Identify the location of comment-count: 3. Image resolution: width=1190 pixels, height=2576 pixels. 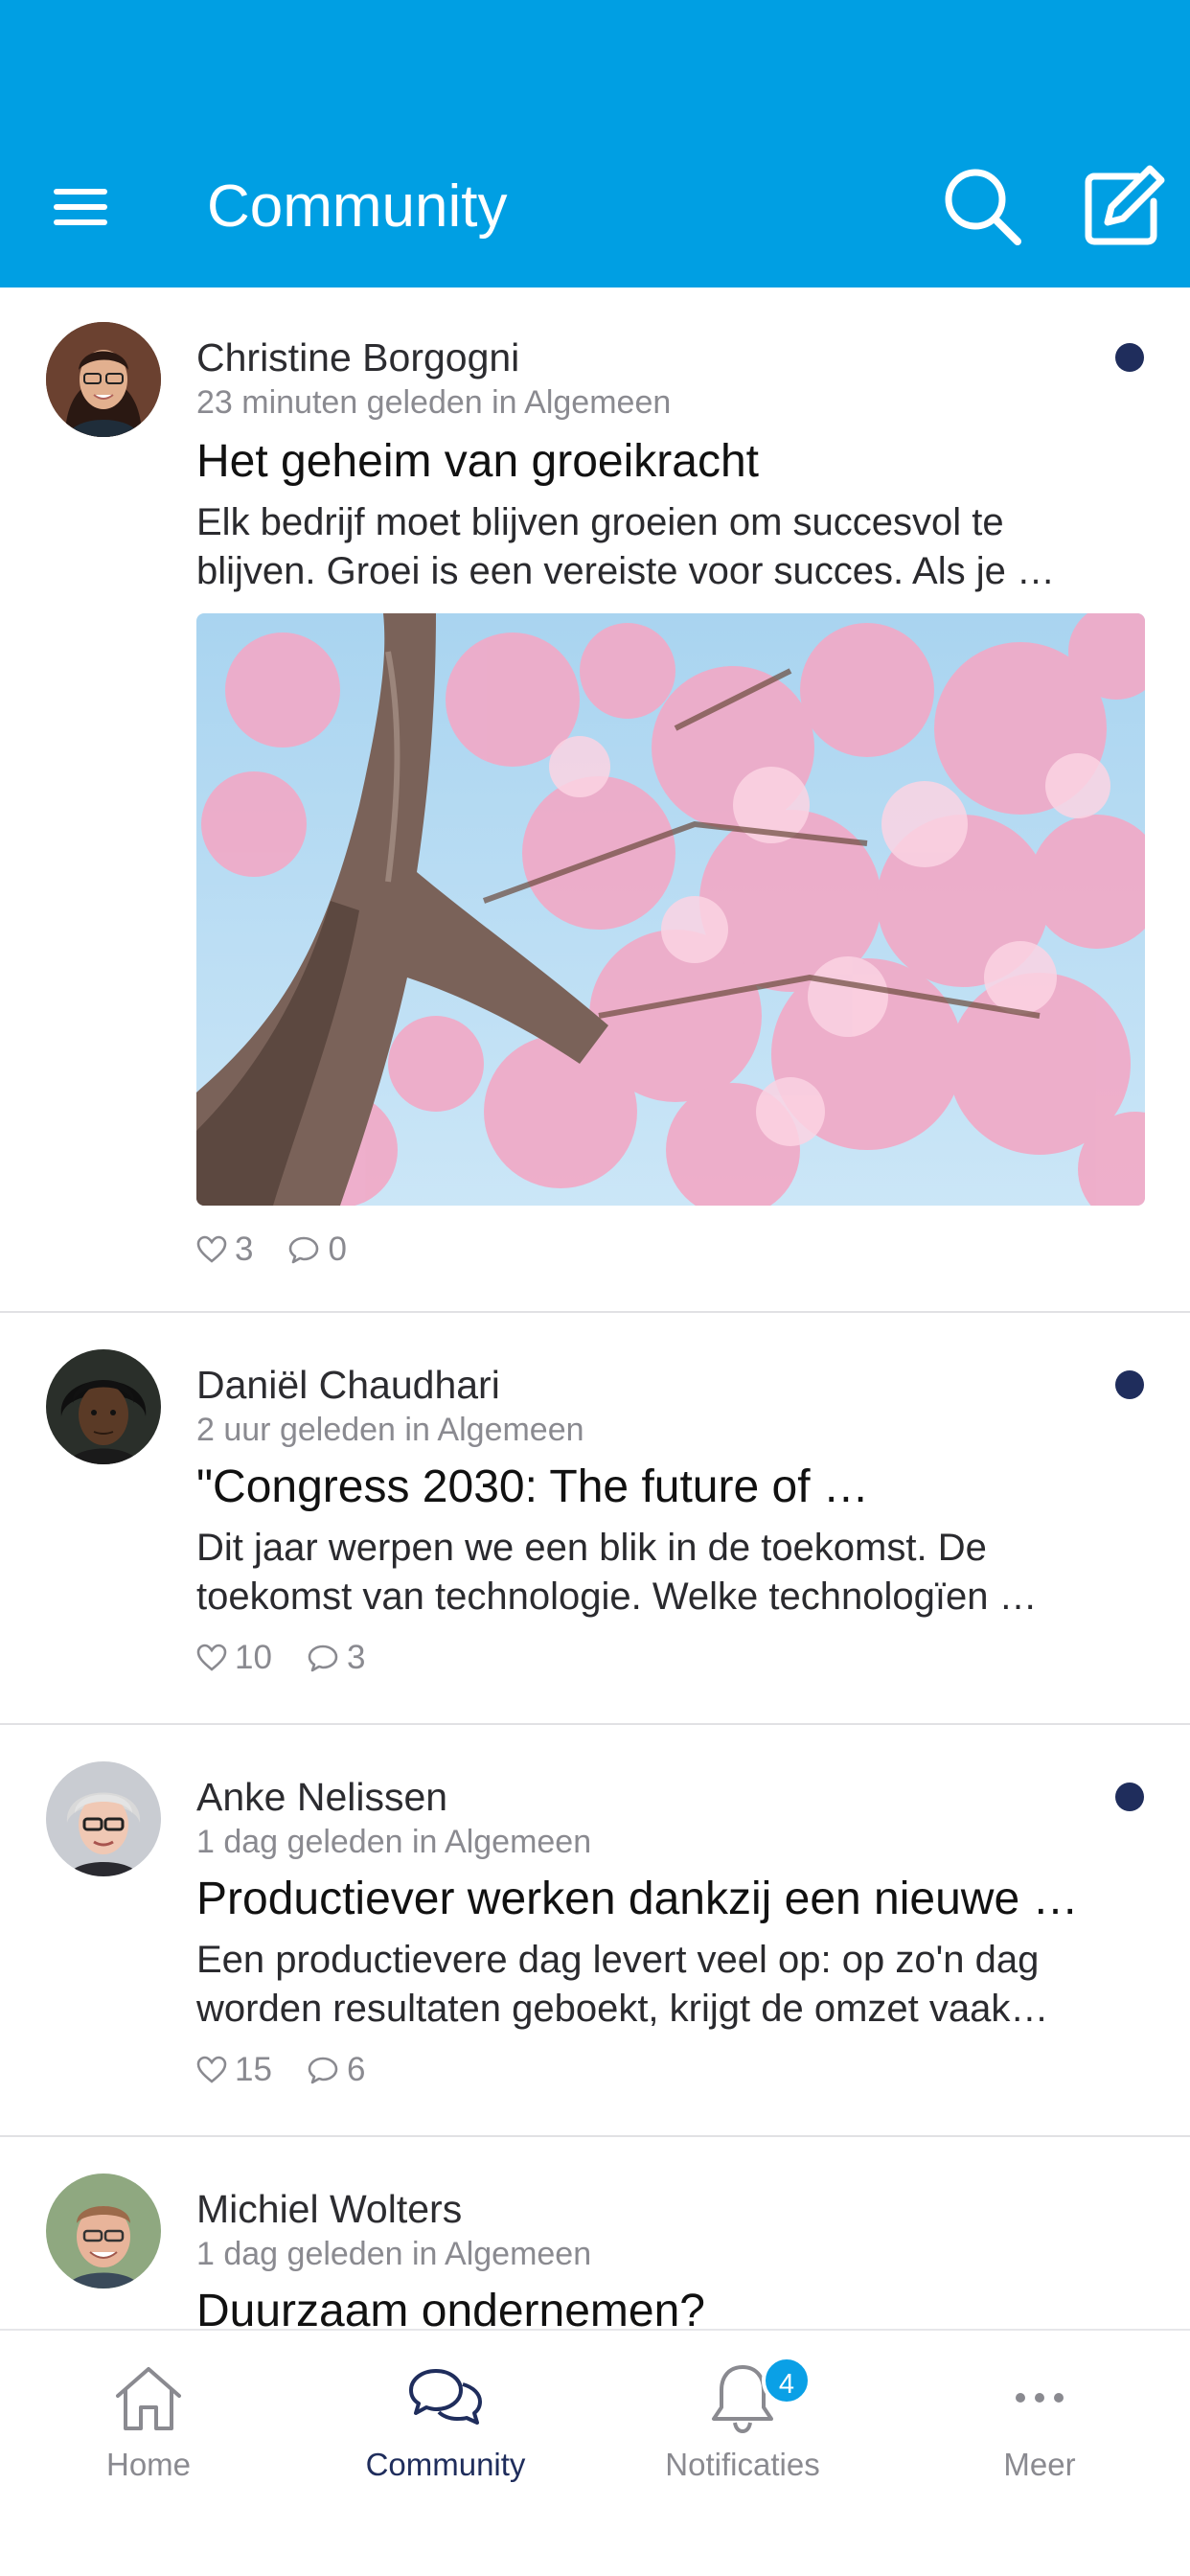
(356, 1657).